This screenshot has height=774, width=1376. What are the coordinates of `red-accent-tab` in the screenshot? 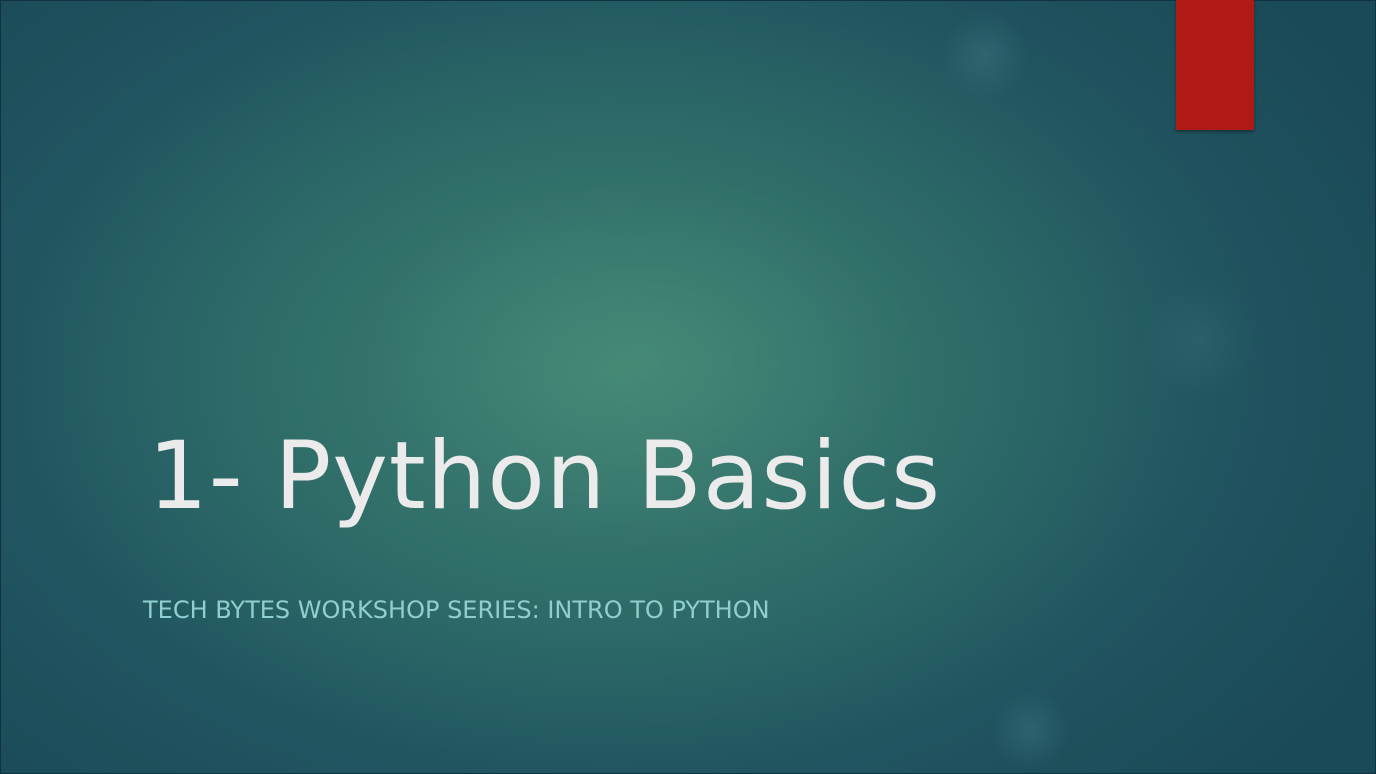 It's located at (1215, 65).